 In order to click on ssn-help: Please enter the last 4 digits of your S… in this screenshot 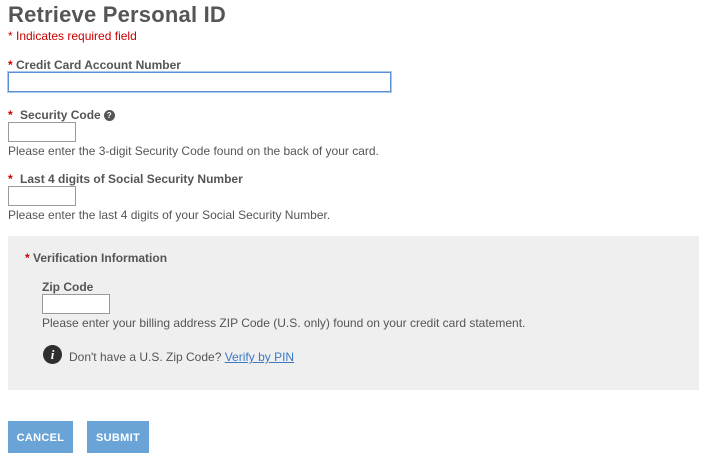, I will do `click(169, 215)`.